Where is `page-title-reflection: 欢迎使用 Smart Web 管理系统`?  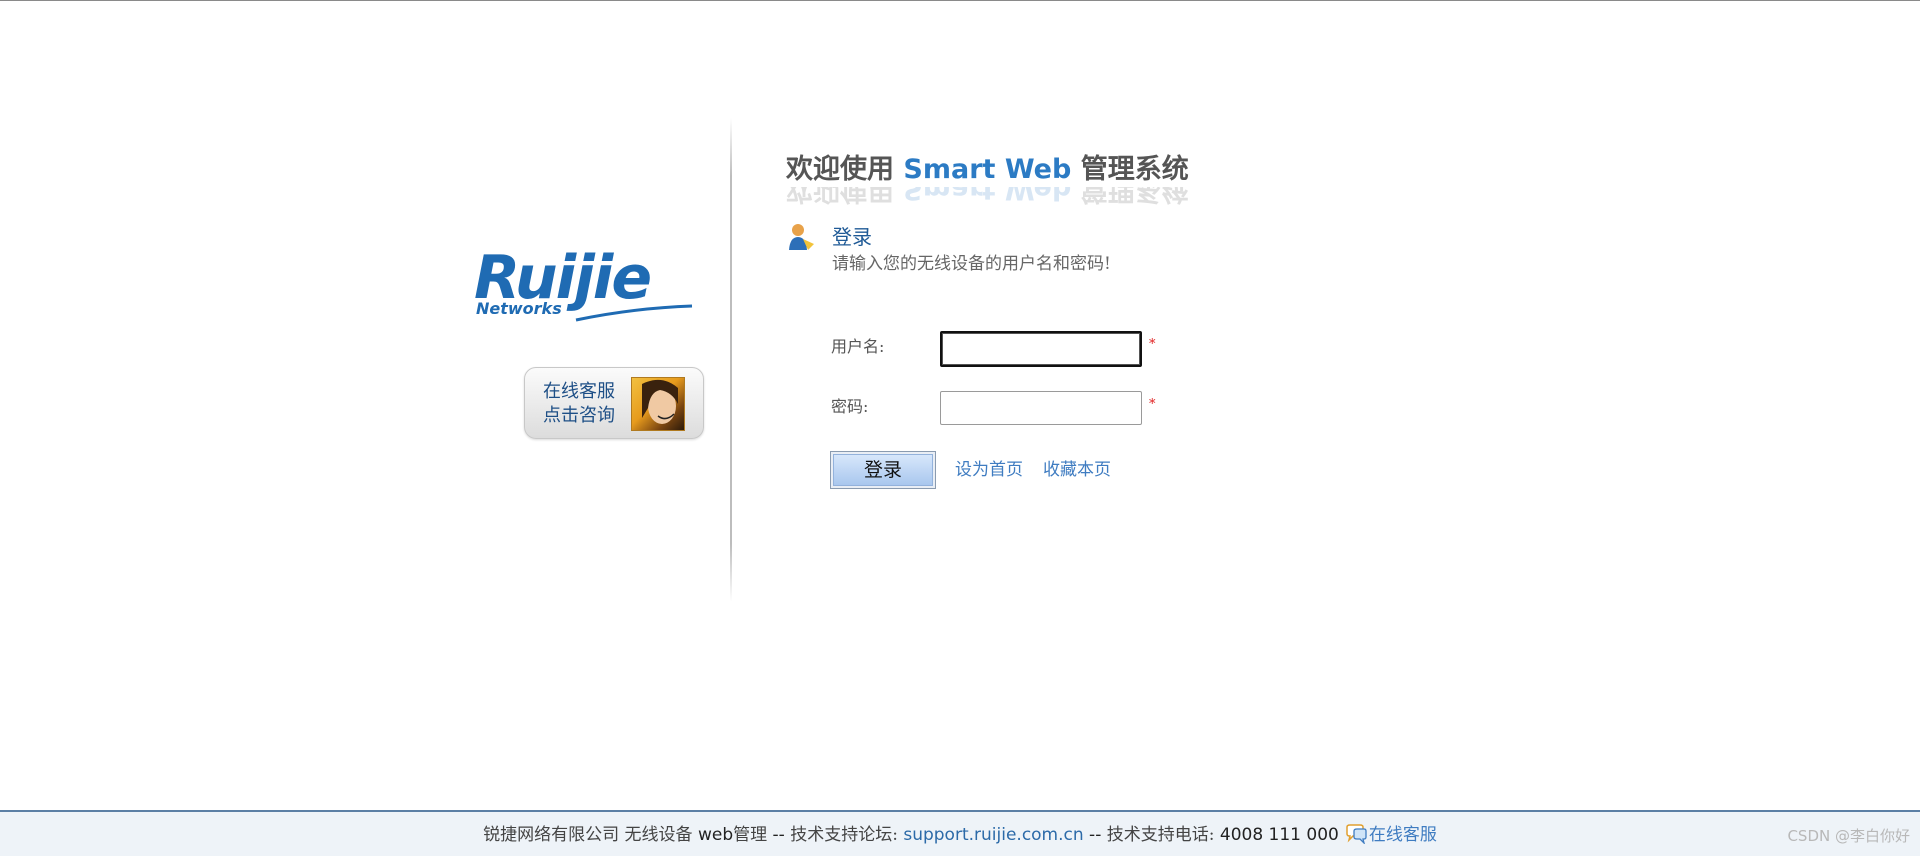 page-title-reflection: 欢迎使用 Smart Web 管理系统 is located at coordinates (987, 196).